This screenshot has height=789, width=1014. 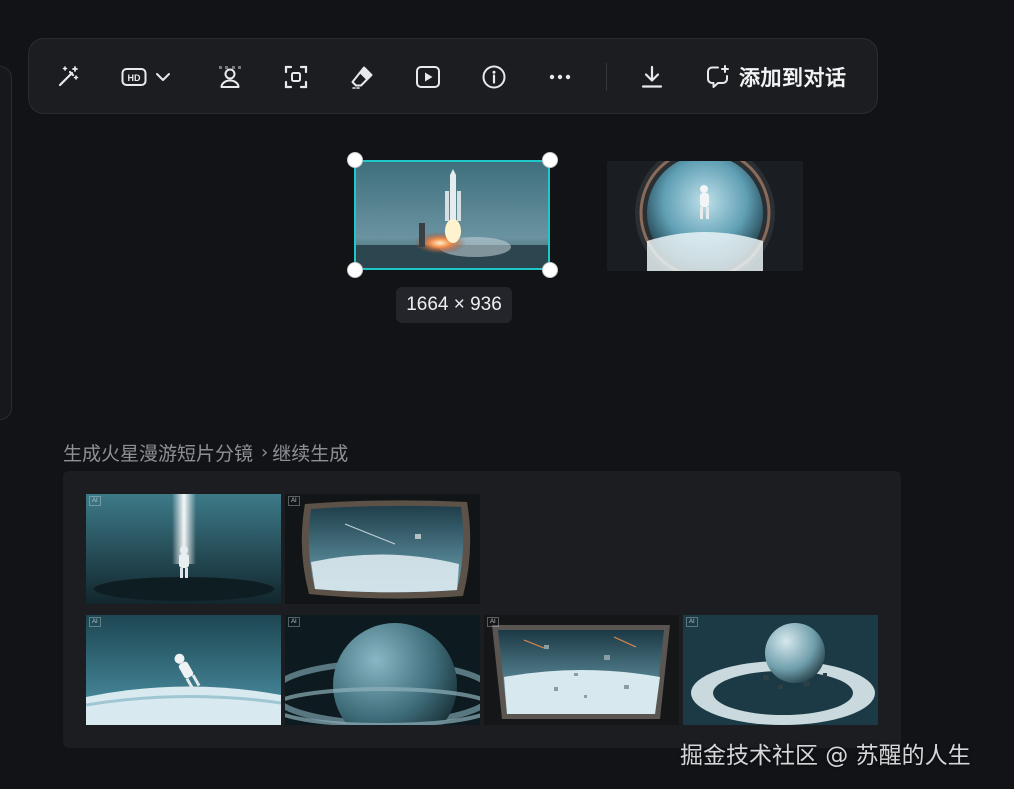 What do you see at coordinates (453, 76) in the screenshot?
I see `image-toolbar: HD 添加到对话` at bounding box center [453, 76].